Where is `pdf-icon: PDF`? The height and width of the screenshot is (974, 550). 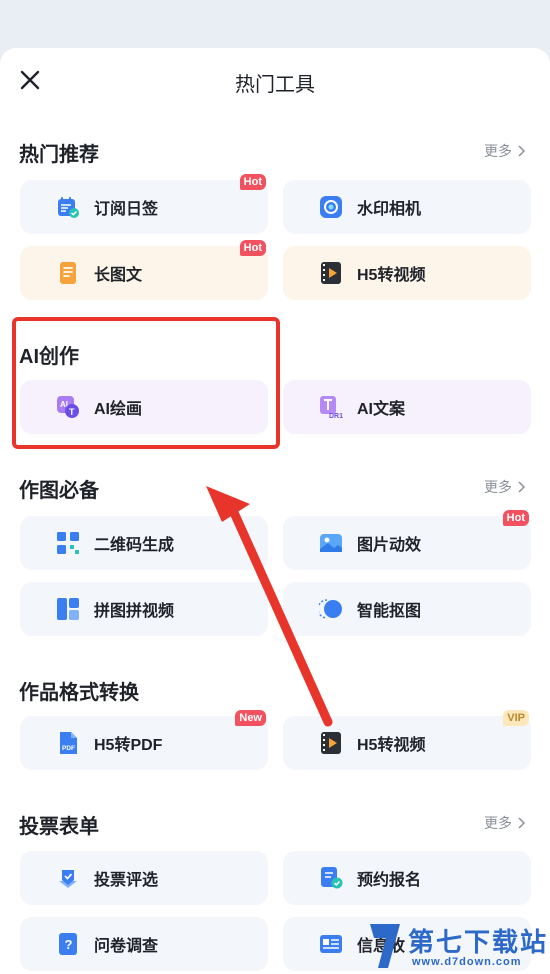
pdf-icon: PDF is located at coordinates (68, 743).